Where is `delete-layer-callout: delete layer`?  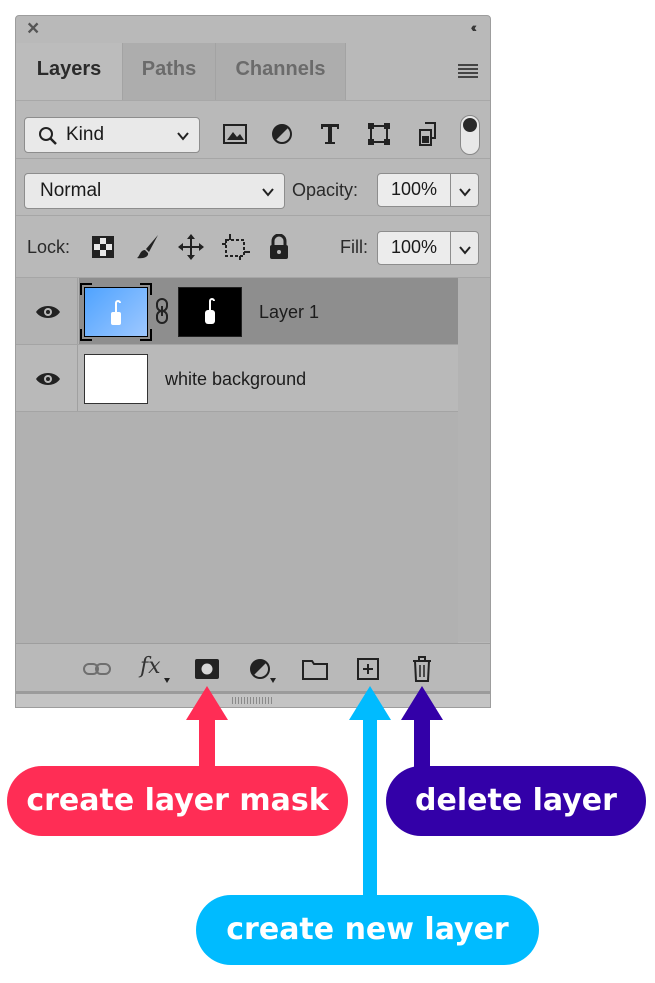 delete-layer-callout: delete layer is located at coordinates (516, 801).